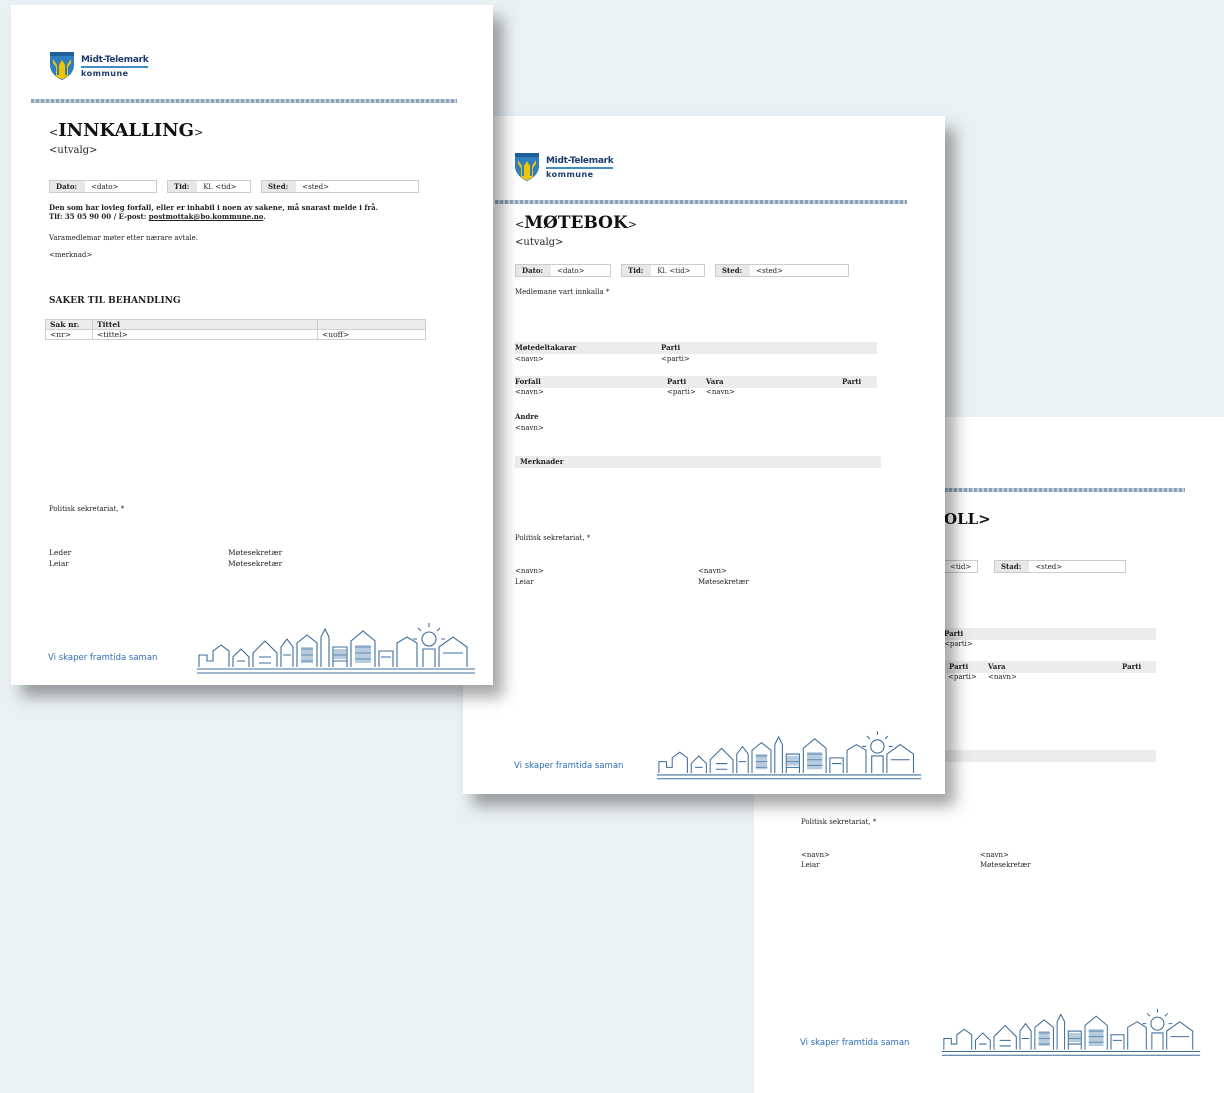 The height and width of the screenshot is (1093, 1224). What do you see at coordinates (681, 392) in the screenshot?
I see `forfall-parti: <parti>` at bounding box center [681, 392].